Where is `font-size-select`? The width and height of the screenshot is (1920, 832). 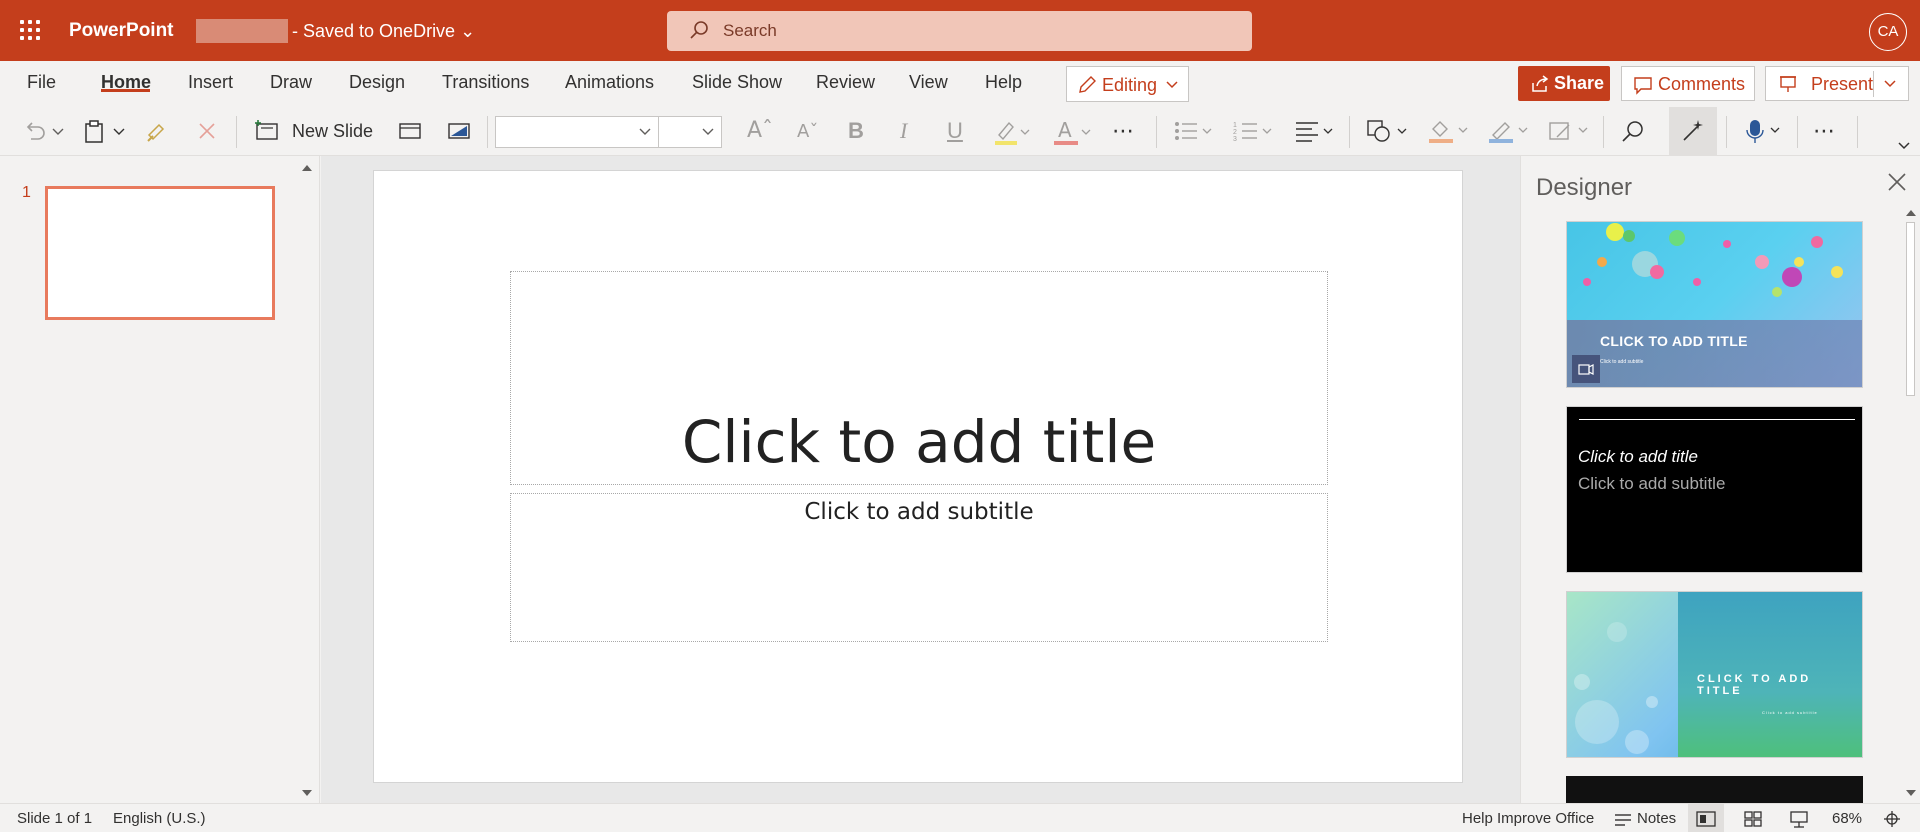 font-size-select is located at coordinates (690, 132).